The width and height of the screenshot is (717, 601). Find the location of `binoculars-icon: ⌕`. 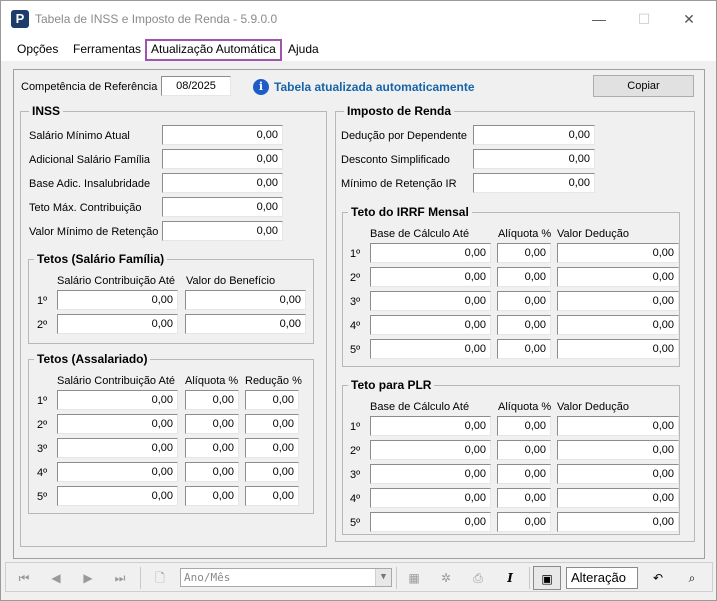

binoculars-icon: ⌕ is located at coordinates (692, 578).